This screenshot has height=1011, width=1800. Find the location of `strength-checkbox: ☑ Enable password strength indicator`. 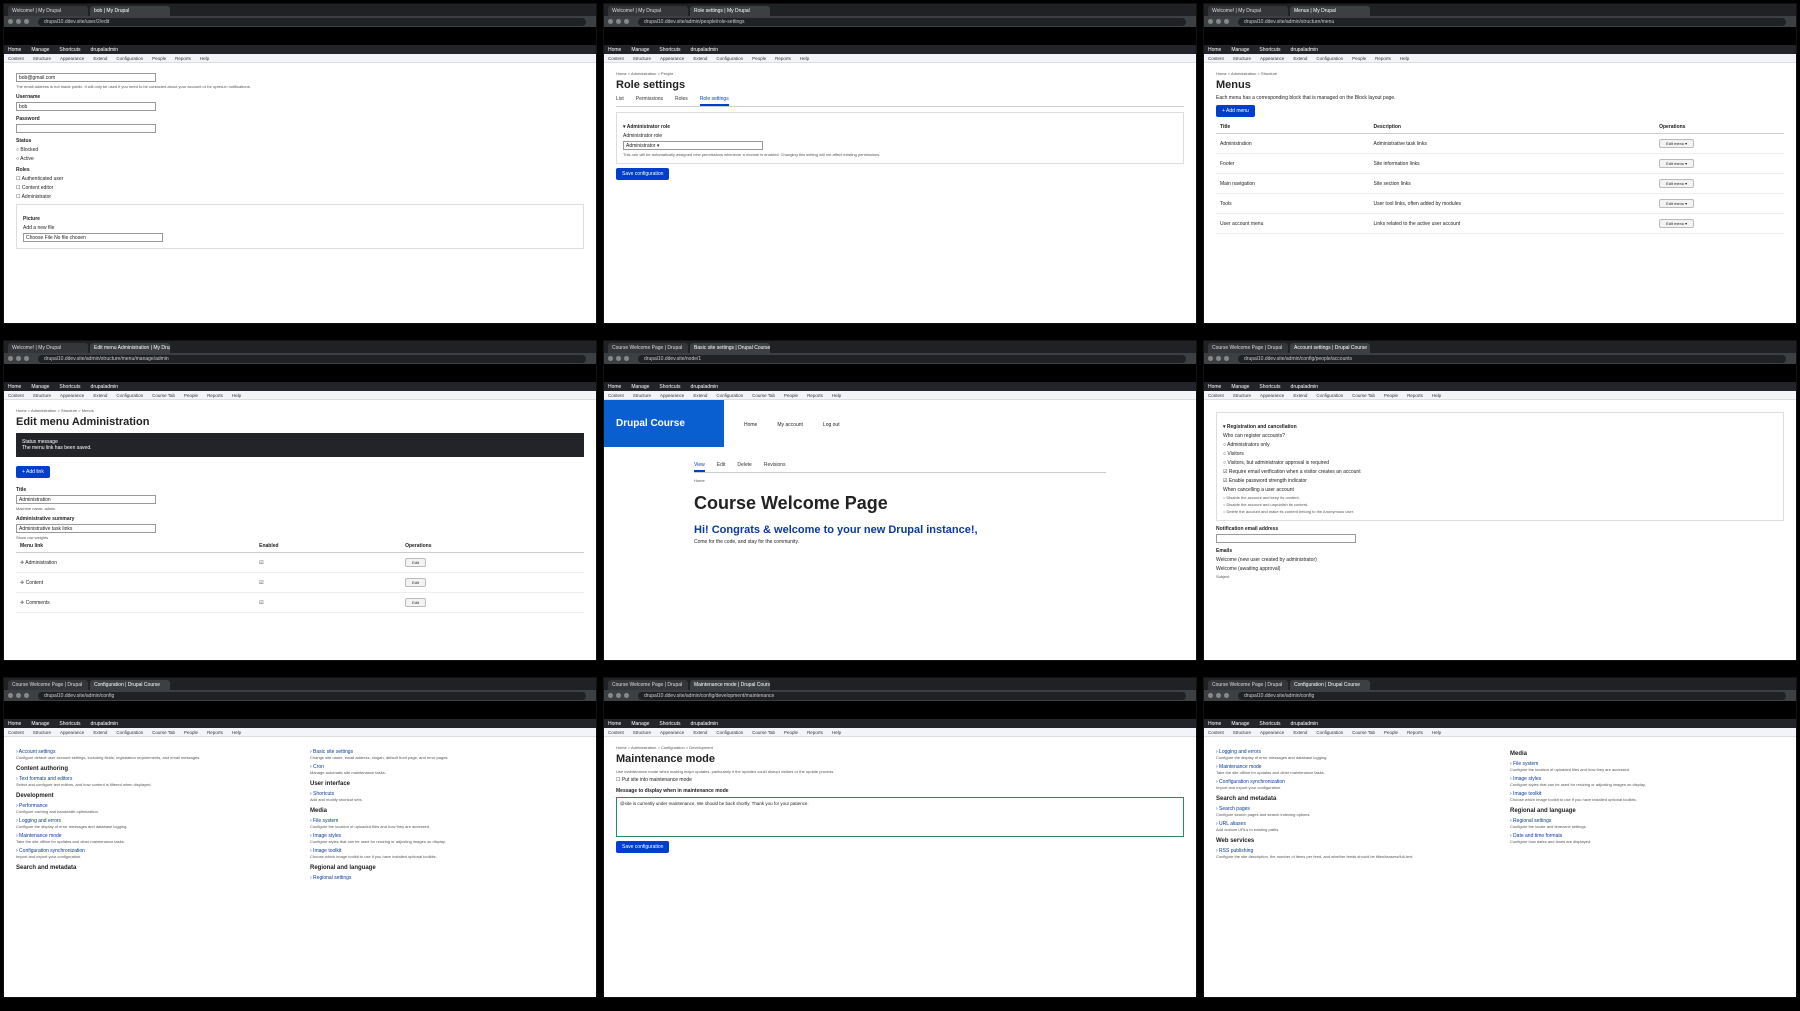

strength-checkbox: ☑ Enable password strength indicator is located at coordinates (1500, 481).